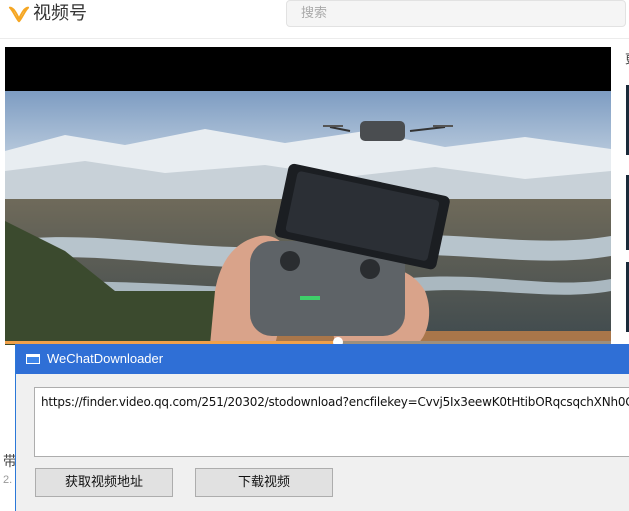 This screenshot has height=511, width=629. What do you see at coordinates (456, 13) in the screenshot?
I see `search-input: 搜索` at bounding box center [456, 13].